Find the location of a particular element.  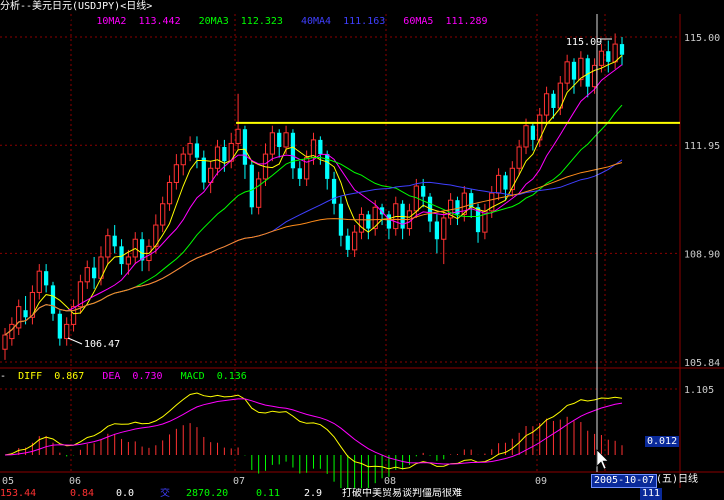

price-axis-label: 108.90 is located at coordinates (702, 254).